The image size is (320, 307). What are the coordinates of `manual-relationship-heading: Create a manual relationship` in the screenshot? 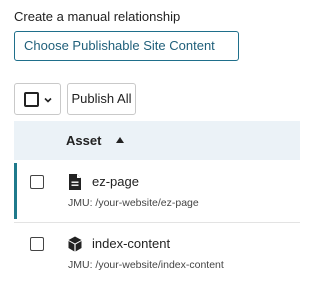 It's located at (97, 16).